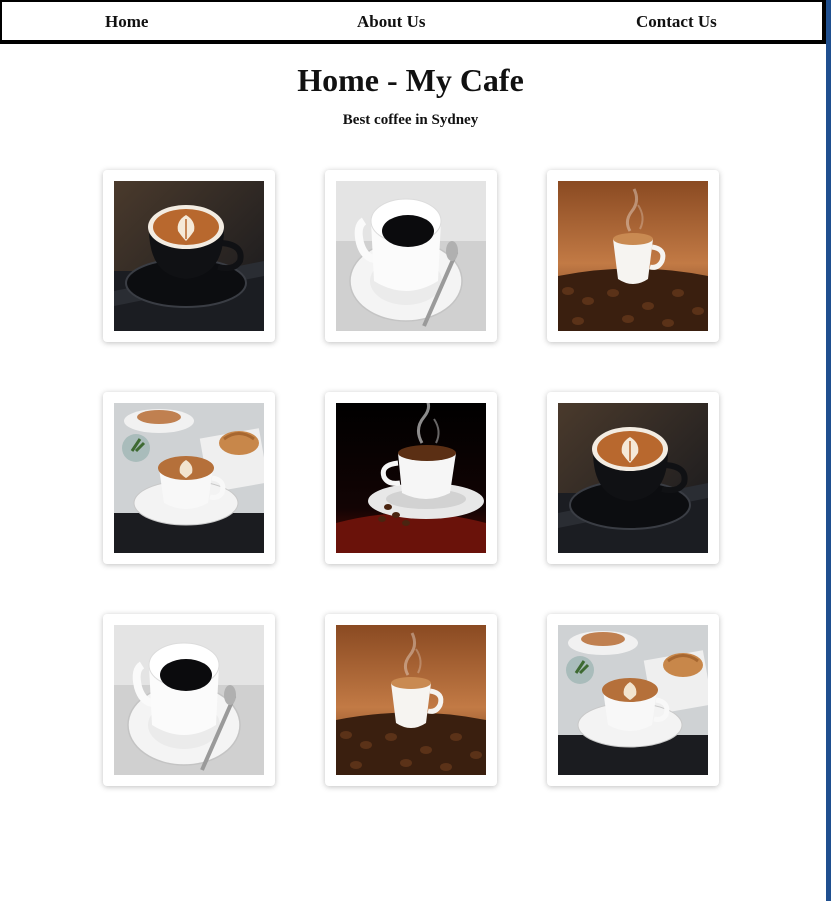 This screenshot has width=831, height=901. I want to click on page-subtitle: Best coffee in Sydney, so click(410, 120).